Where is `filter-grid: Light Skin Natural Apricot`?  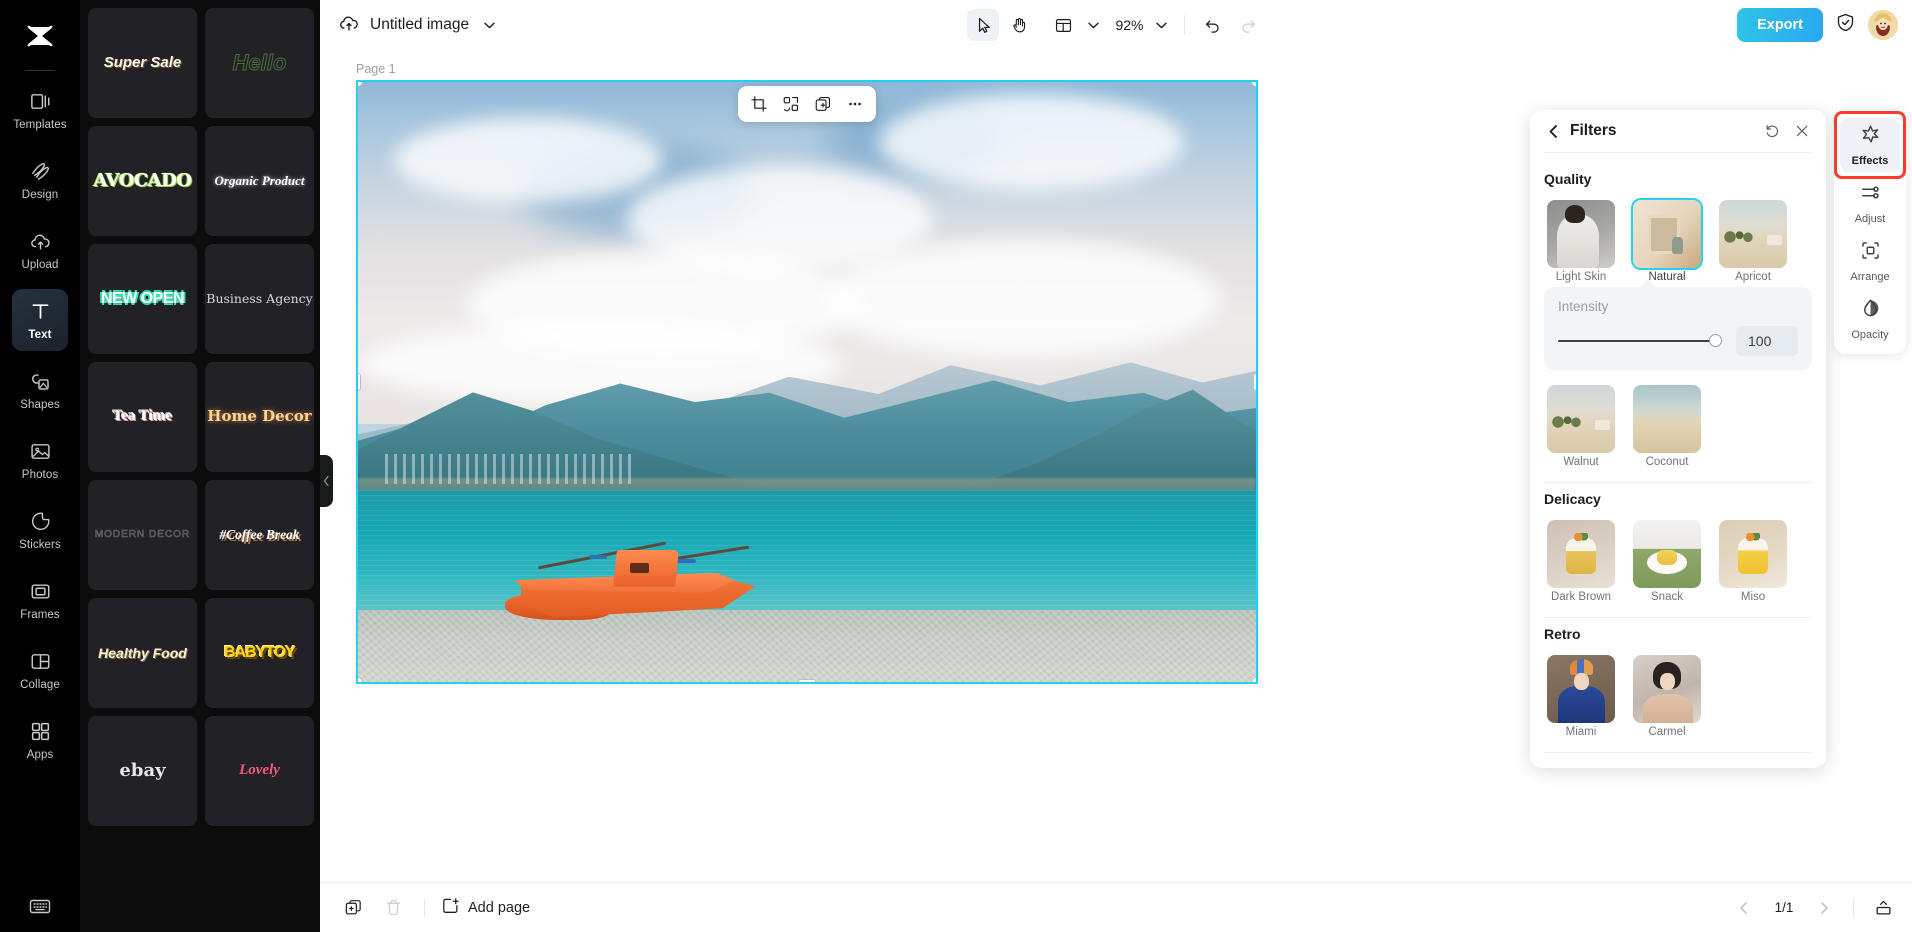 filter-grid: Light Skin Natural Apricot is located at coordinates (1678, 240).